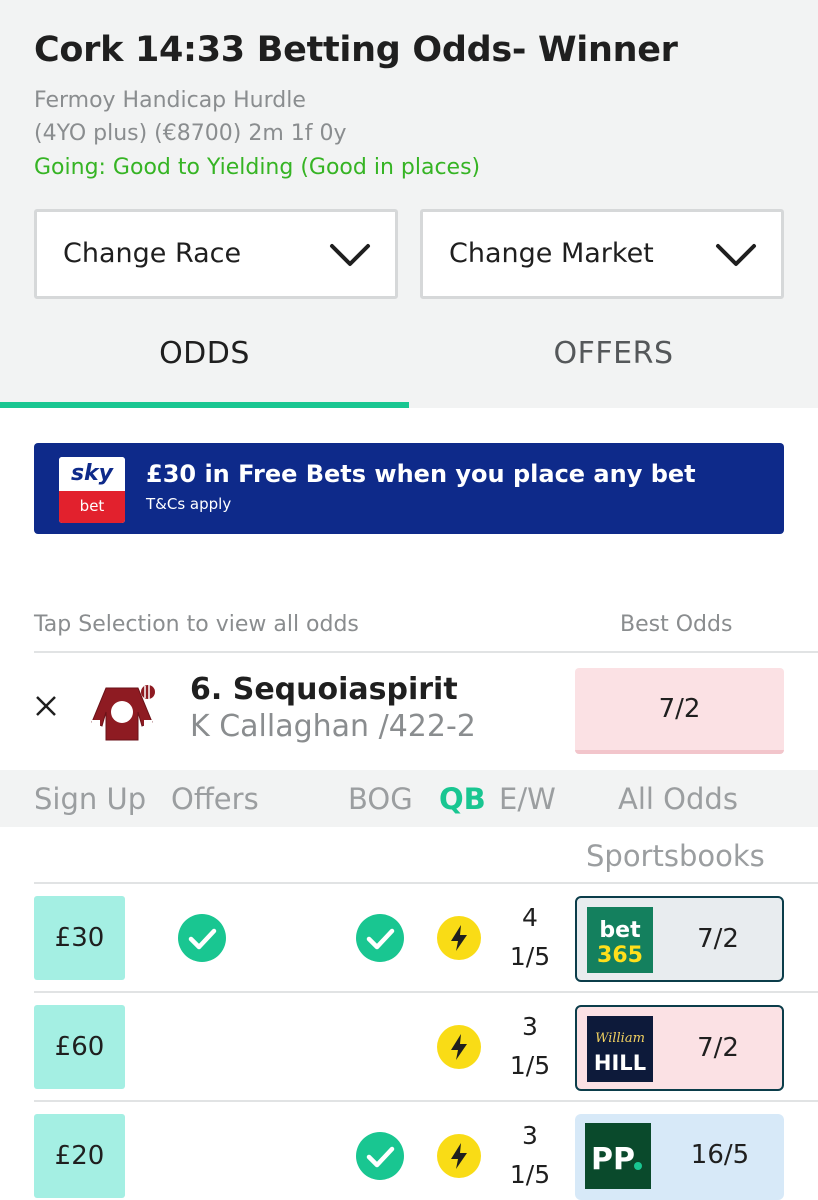  What do you see at coordinates (620, 930) in the screenshot?
I see `svg-text: bet` at bounding box center [620, 930].